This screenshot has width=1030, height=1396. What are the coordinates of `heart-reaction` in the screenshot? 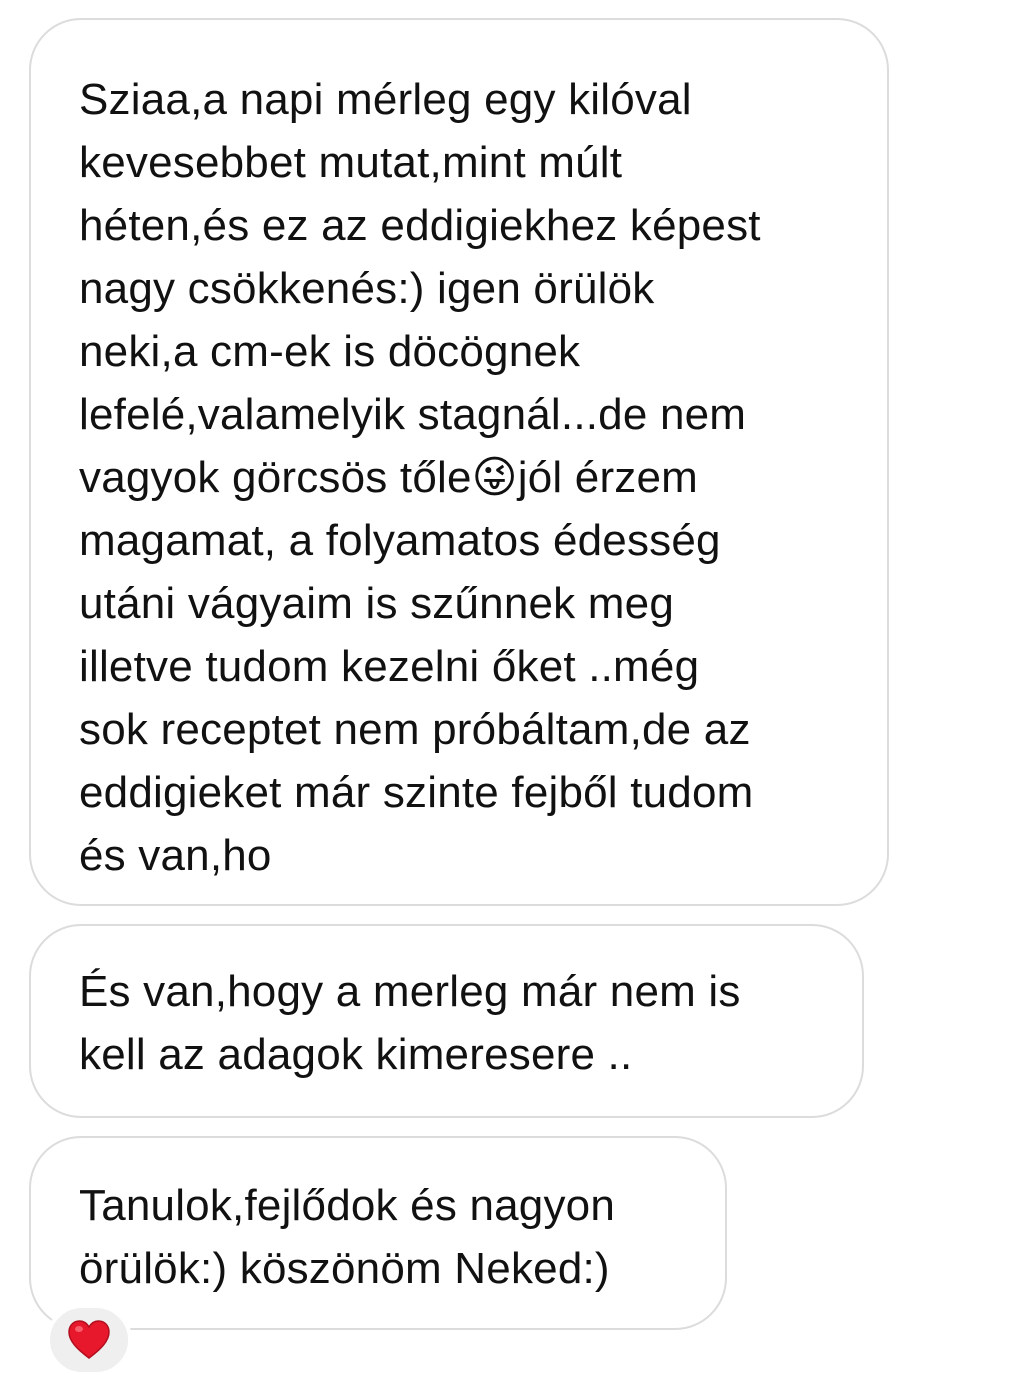 It's located at (89, 1340).